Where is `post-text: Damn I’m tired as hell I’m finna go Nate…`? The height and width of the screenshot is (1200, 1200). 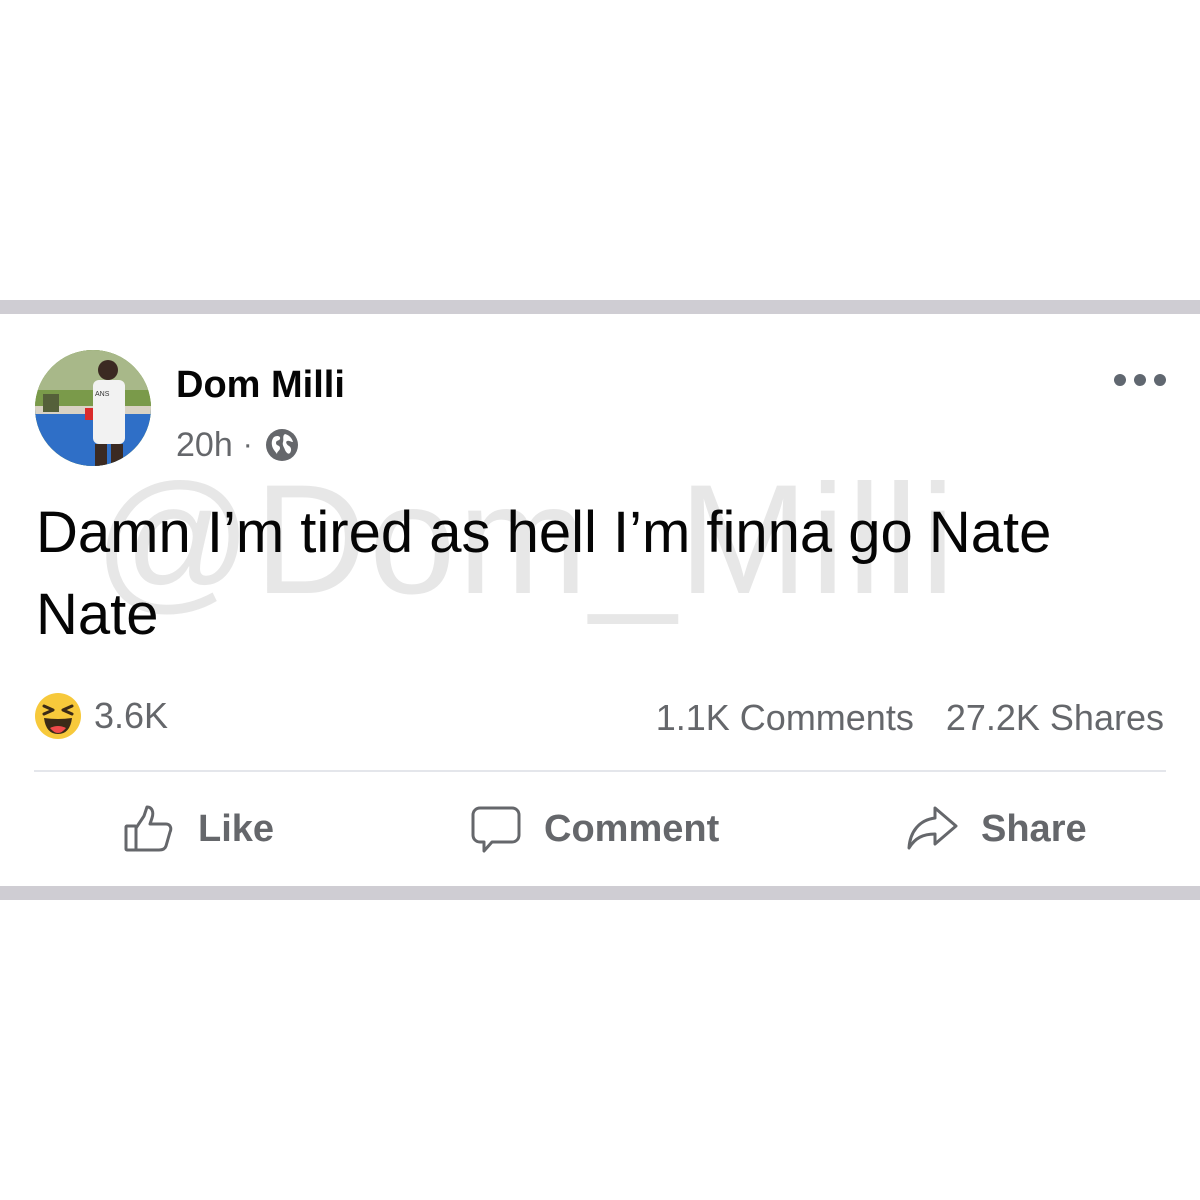
post-text: Damn I’m tired as hell I’m finna go Nate… is located at coordinates (544, 573).